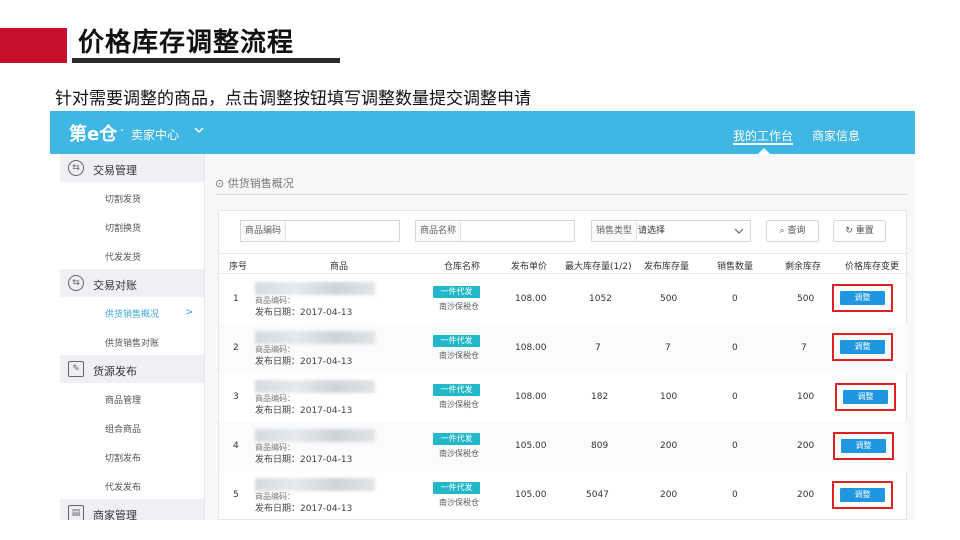  I want to click on nav-workbench: 我的工作台, so click(763, 135).